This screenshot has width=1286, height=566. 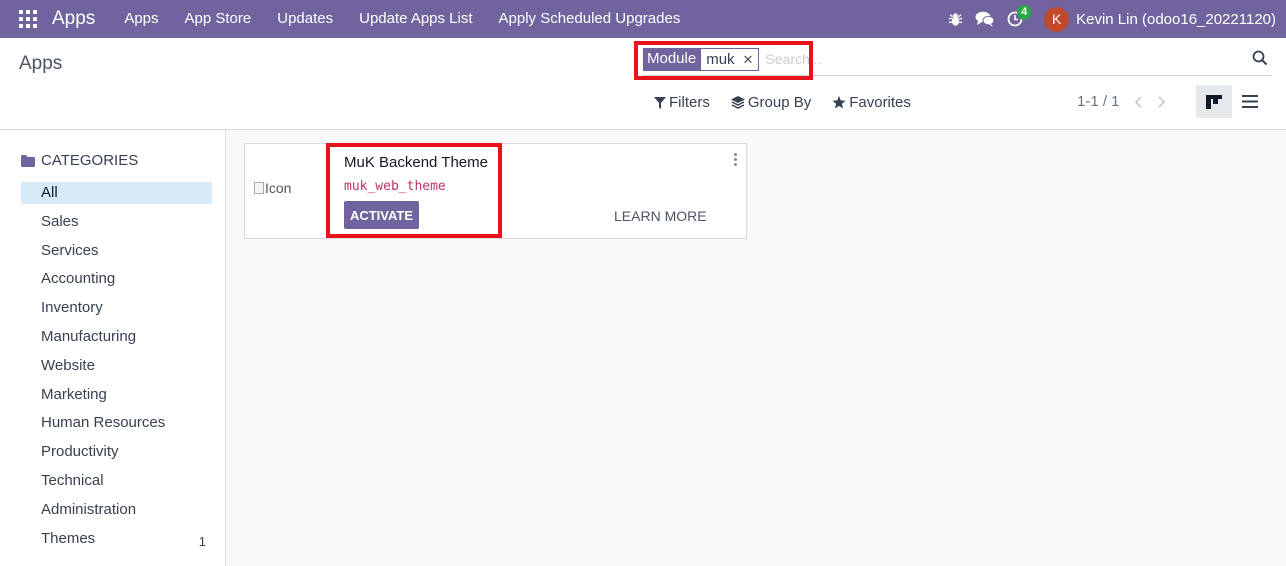 I want to click on category-label-themes: Themes, so click(x=68, y=538).